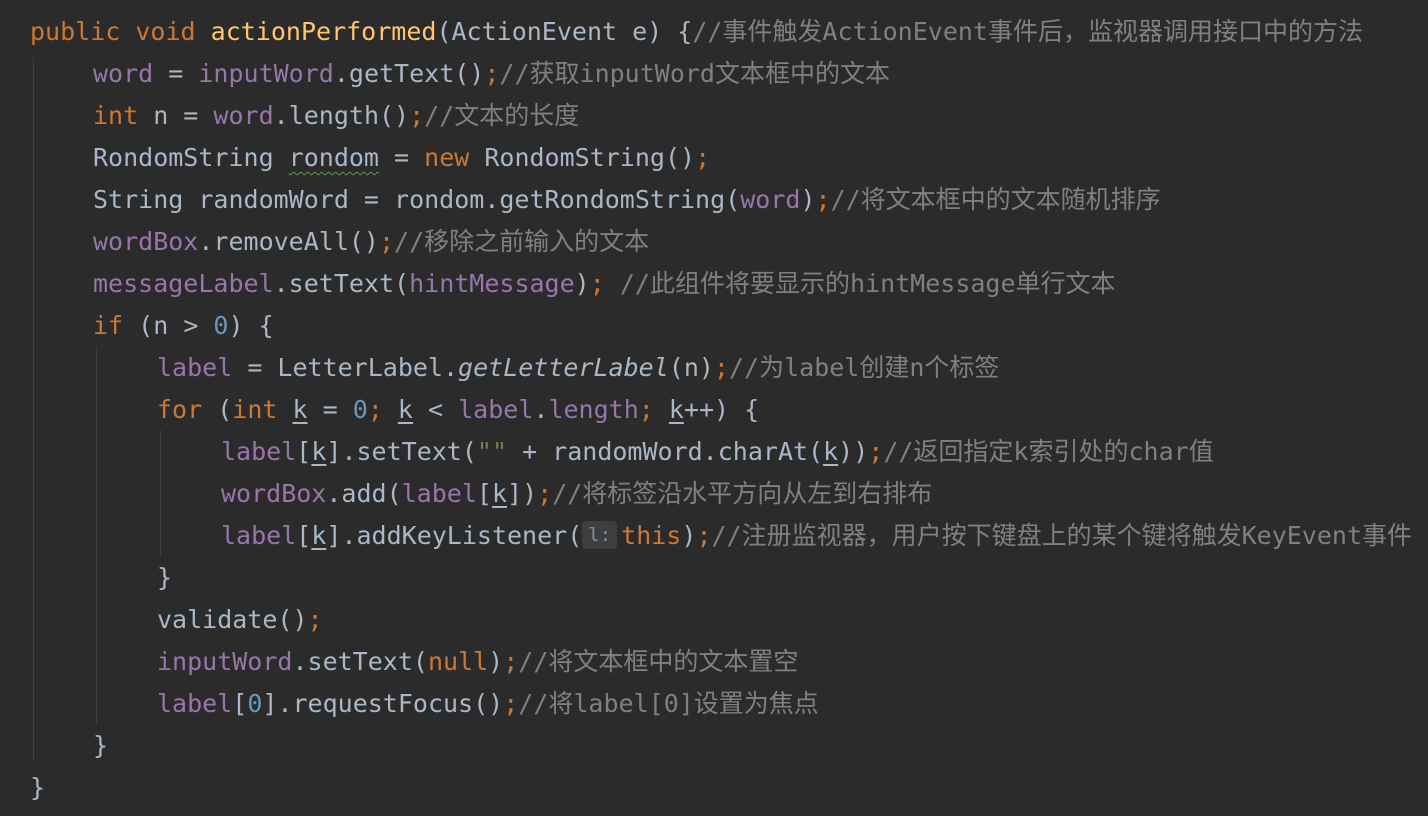  Describe the element at coordinates (522, 241) in the screenshot. I see `code-comment: //移除之前输入的文本` at that location.